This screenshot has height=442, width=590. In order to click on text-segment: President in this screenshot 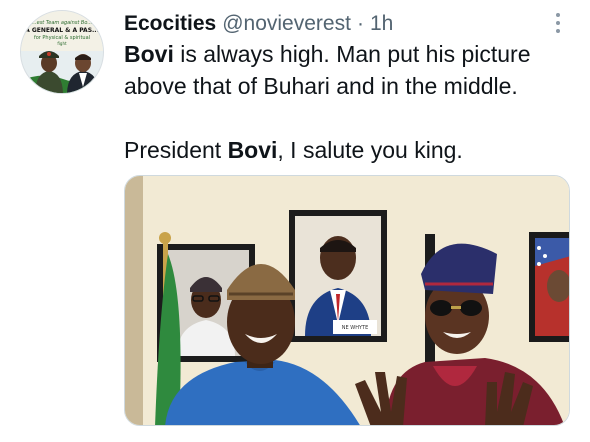, I will do `click(176, 150)`.